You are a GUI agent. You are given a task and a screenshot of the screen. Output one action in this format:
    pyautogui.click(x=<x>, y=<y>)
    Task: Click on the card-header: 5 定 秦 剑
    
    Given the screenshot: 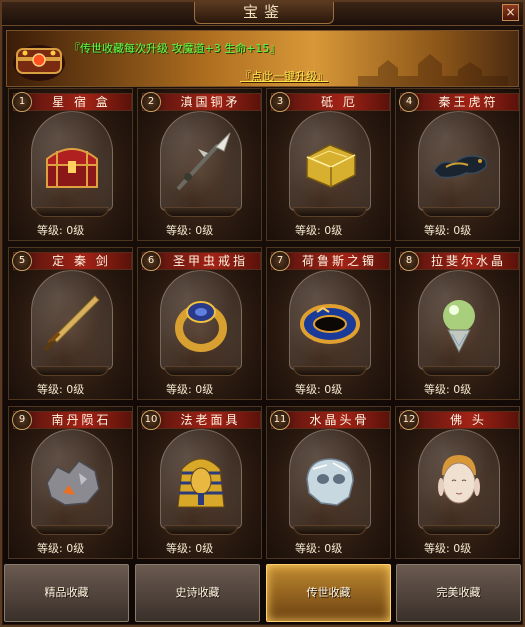 What is the action you would take?
    pyautogui.click(x=72, y=261)
    